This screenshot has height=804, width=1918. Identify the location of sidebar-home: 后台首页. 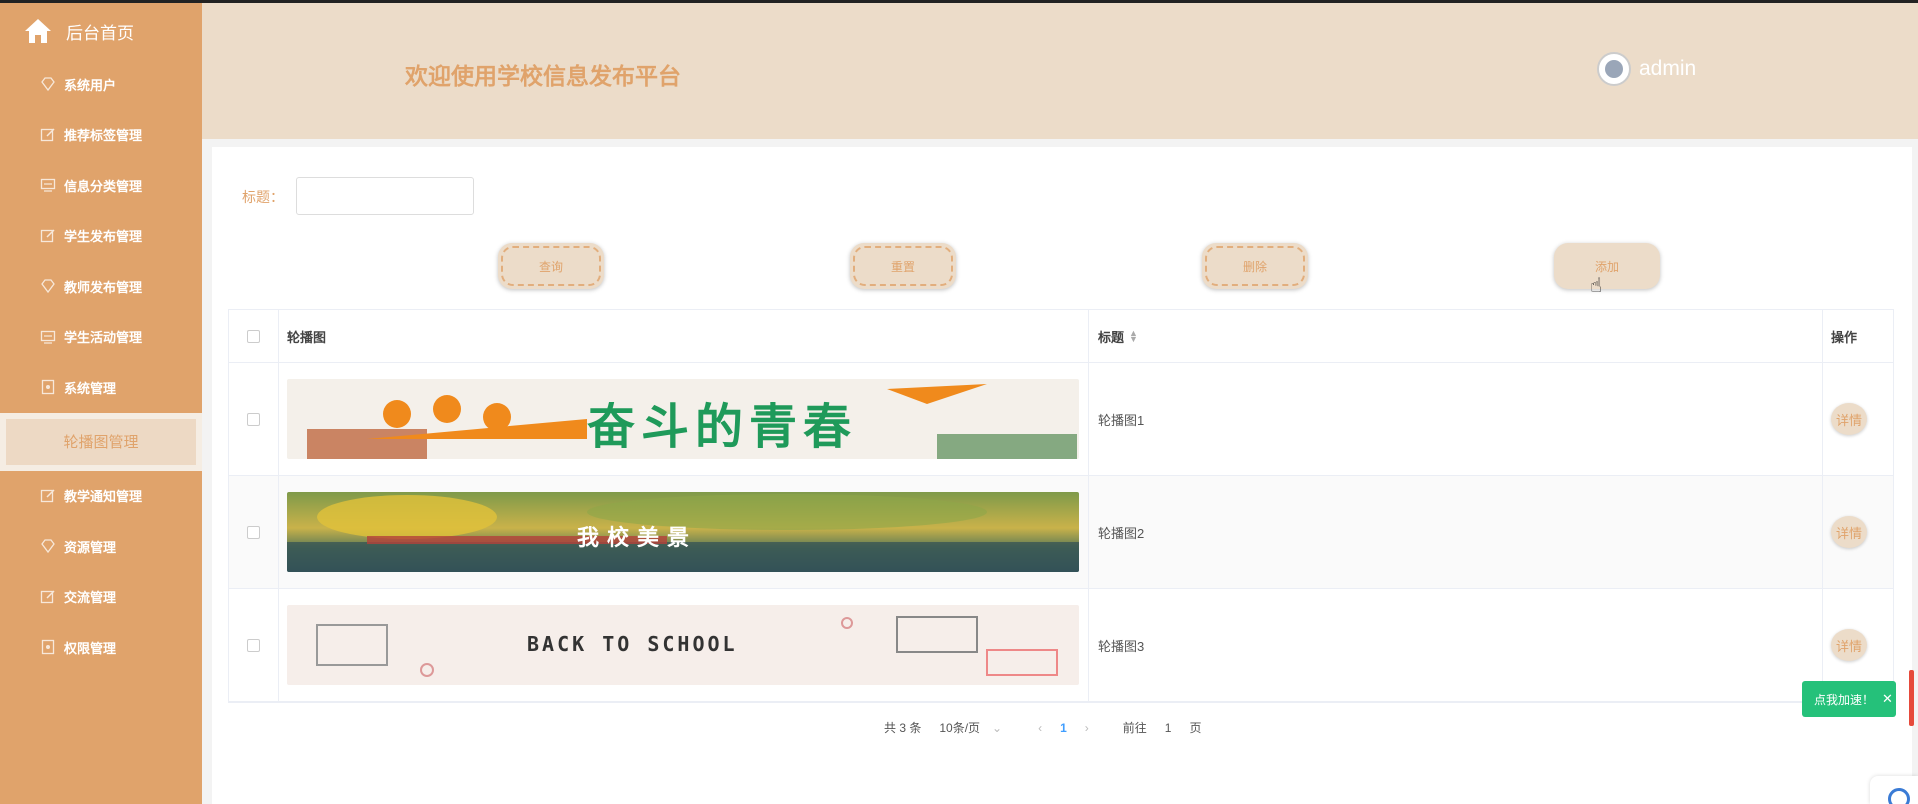
(101, 31).